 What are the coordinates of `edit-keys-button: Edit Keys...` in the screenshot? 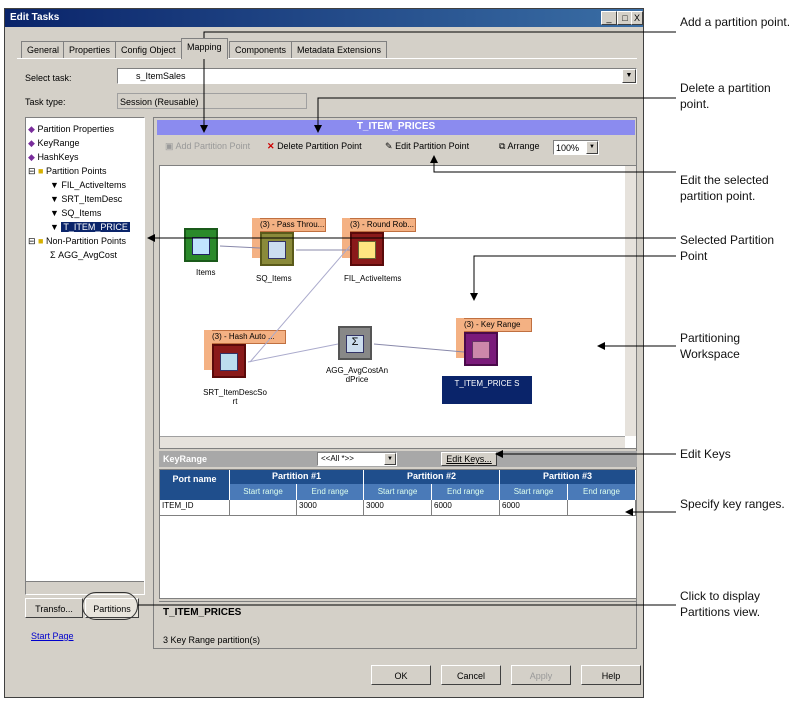 It's located at (469, 459).